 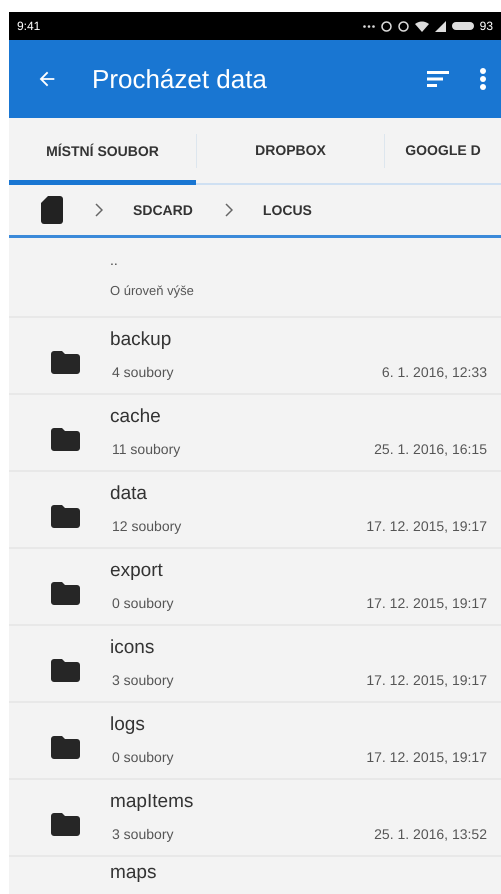 I want to click on folder-row: data 12 soubory 17. 12. 2015, 19:17, so click(x=255, y=510).